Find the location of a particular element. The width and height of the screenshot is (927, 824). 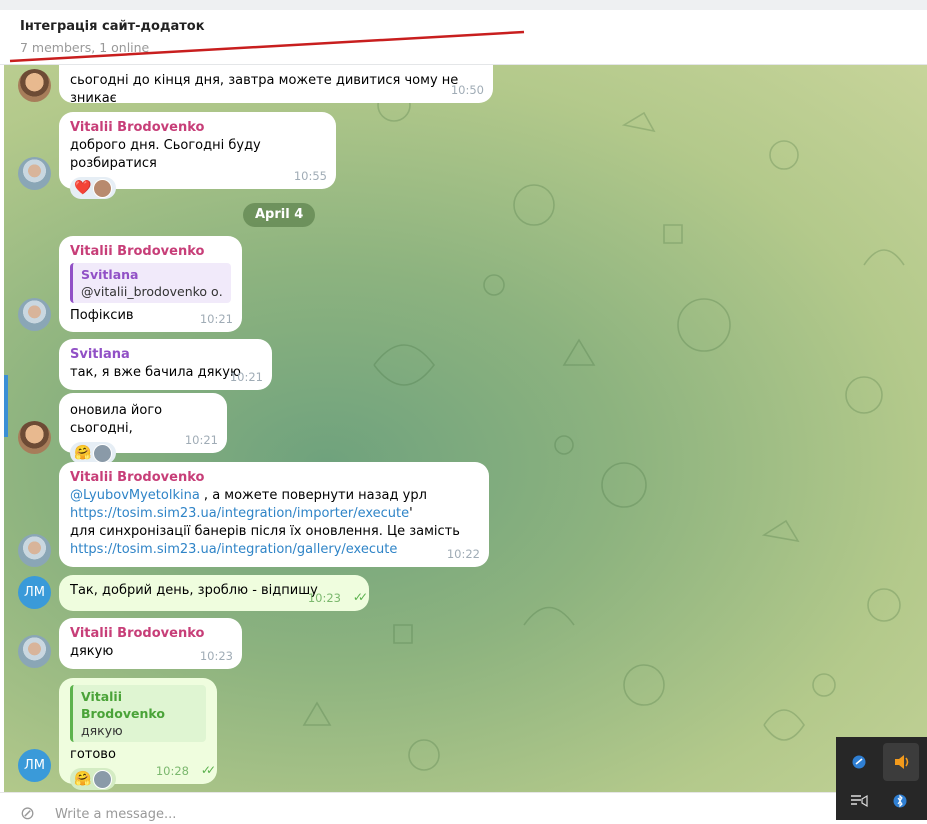

mention-link: @LyubovMyetolkina is located at coordinates (135, 495).